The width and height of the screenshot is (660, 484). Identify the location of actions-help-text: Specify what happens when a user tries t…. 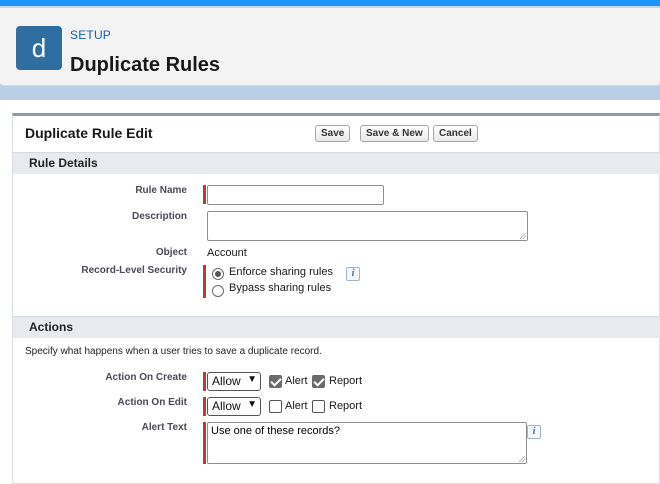
(173, 351).